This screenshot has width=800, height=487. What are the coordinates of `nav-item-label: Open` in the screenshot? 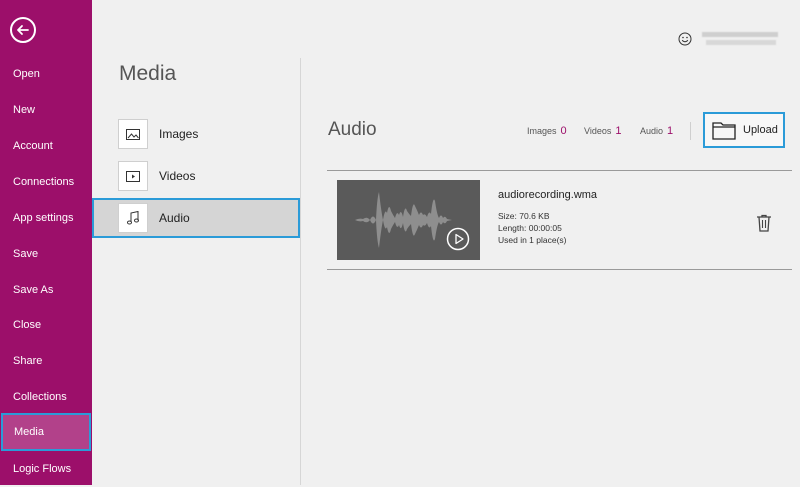 It's located at (26, 74).